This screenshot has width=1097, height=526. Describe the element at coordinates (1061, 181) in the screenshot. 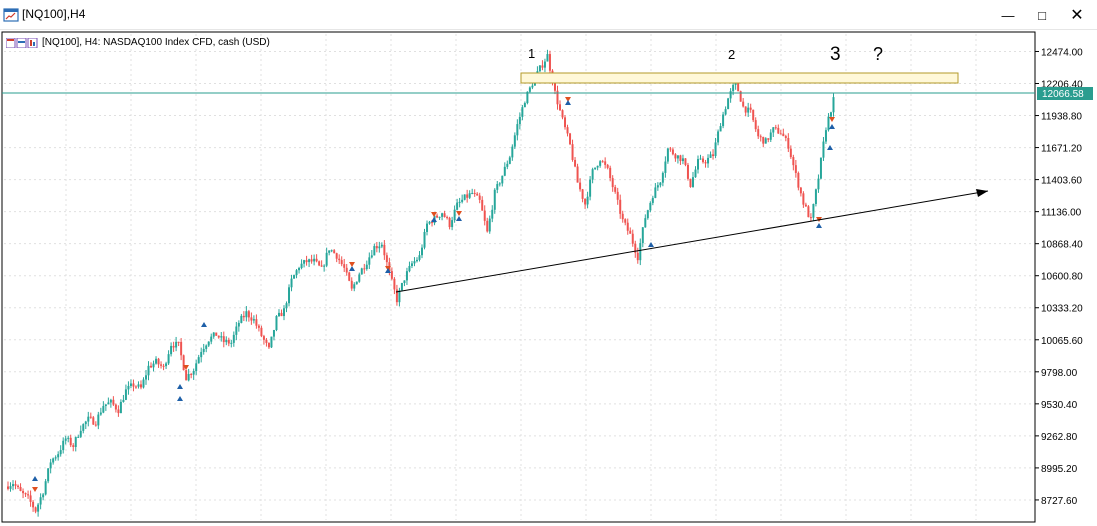

I see `price-axis-label: 11403.60` at that location.